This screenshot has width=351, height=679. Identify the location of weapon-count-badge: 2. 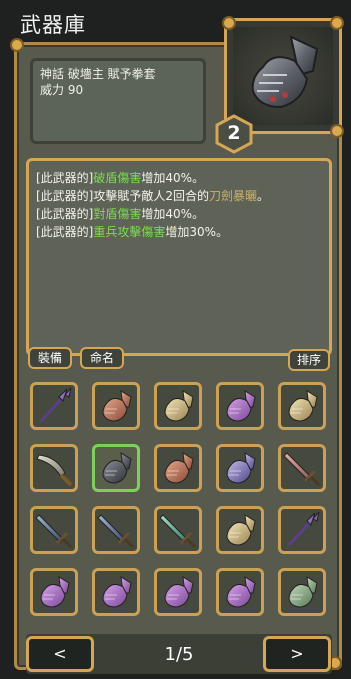
(234, 134).